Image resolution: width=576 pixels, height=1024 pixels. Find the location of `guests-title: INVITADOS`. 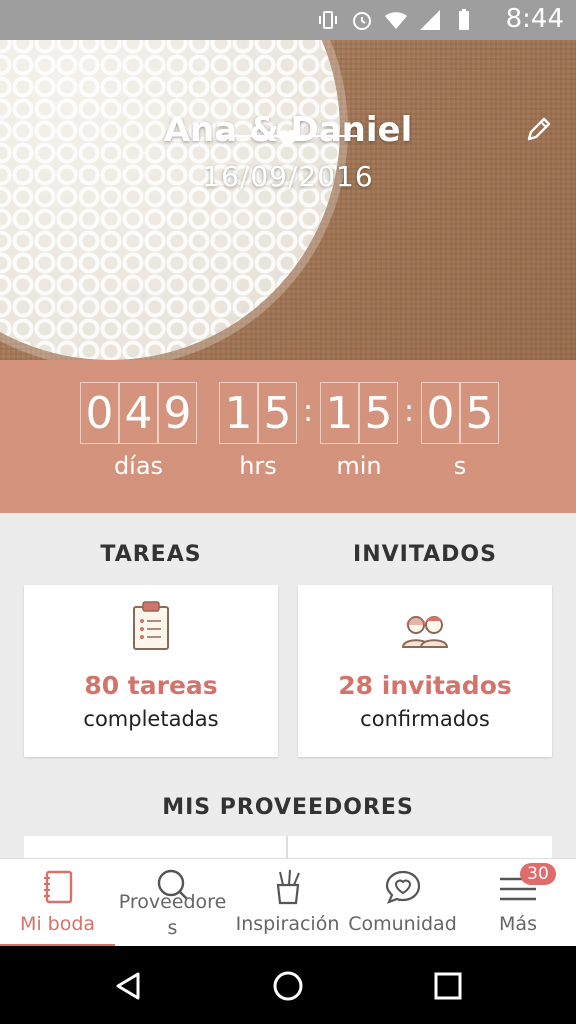

guests-title: INVITADOS is located at coordinates (425, 554).